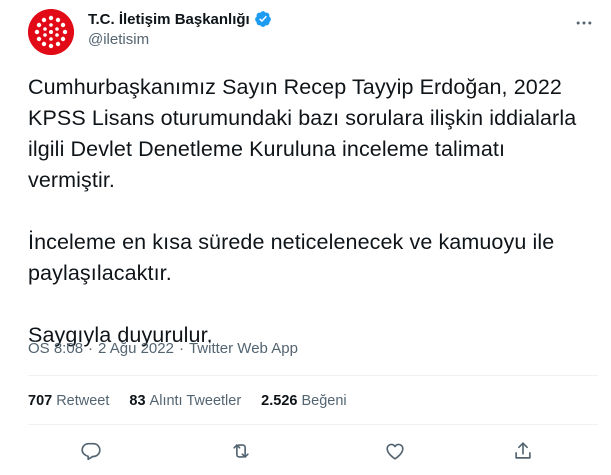  I want to click on share-icon, so click(523, 450).